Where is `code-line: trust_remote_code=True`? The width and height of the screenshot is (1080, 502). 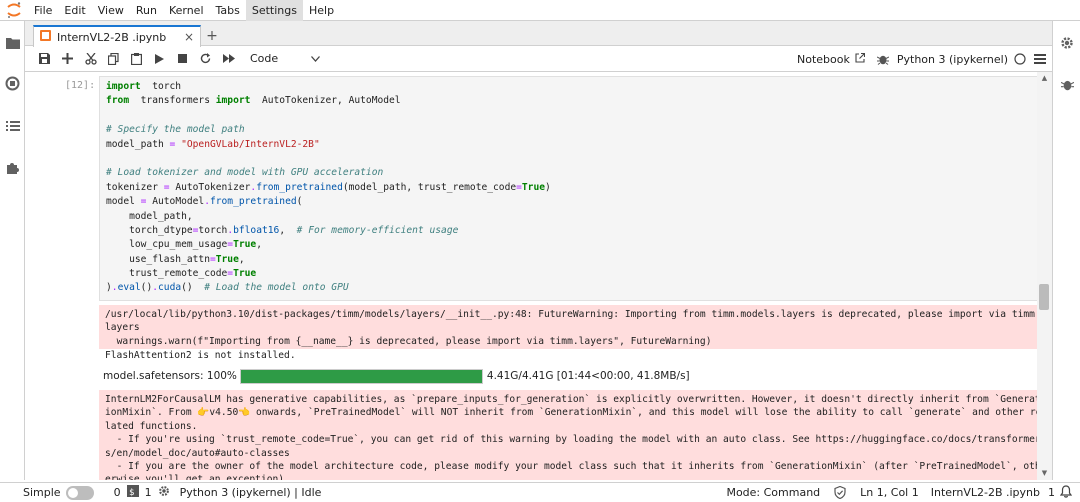 code-line: trust_remote_code=True is located at coordinates (575, 274).